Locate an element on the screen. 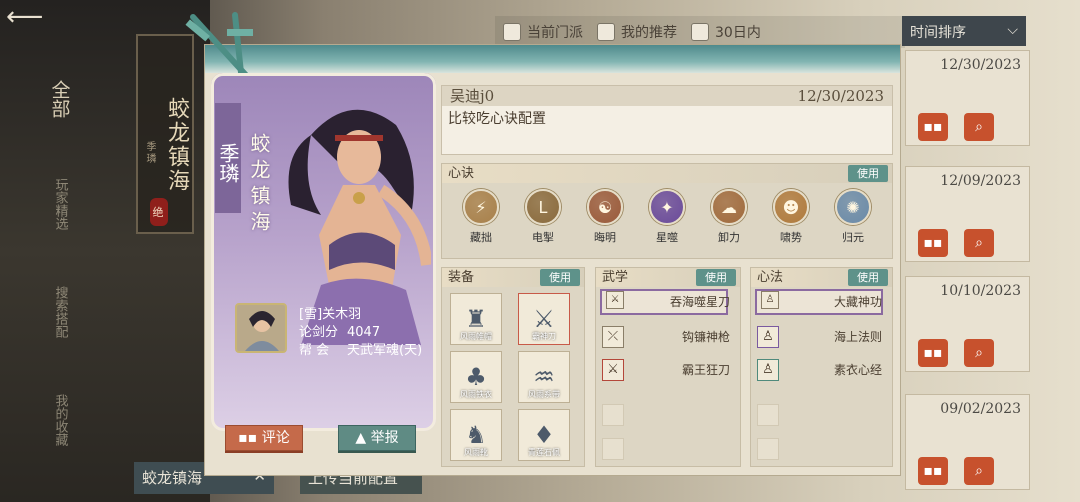  xinjue-skill: ⚡ 藏拙 is located at coordinates (481, 217).